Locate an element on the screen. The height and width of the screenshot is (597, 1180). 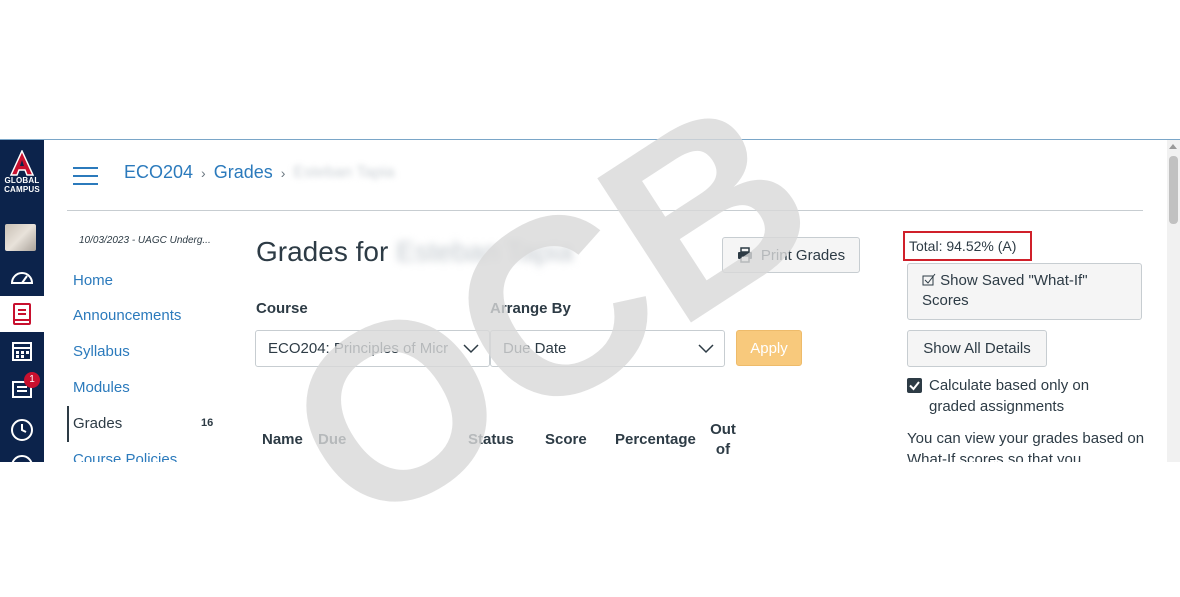
help-nav is located at coordinates (22, 455).